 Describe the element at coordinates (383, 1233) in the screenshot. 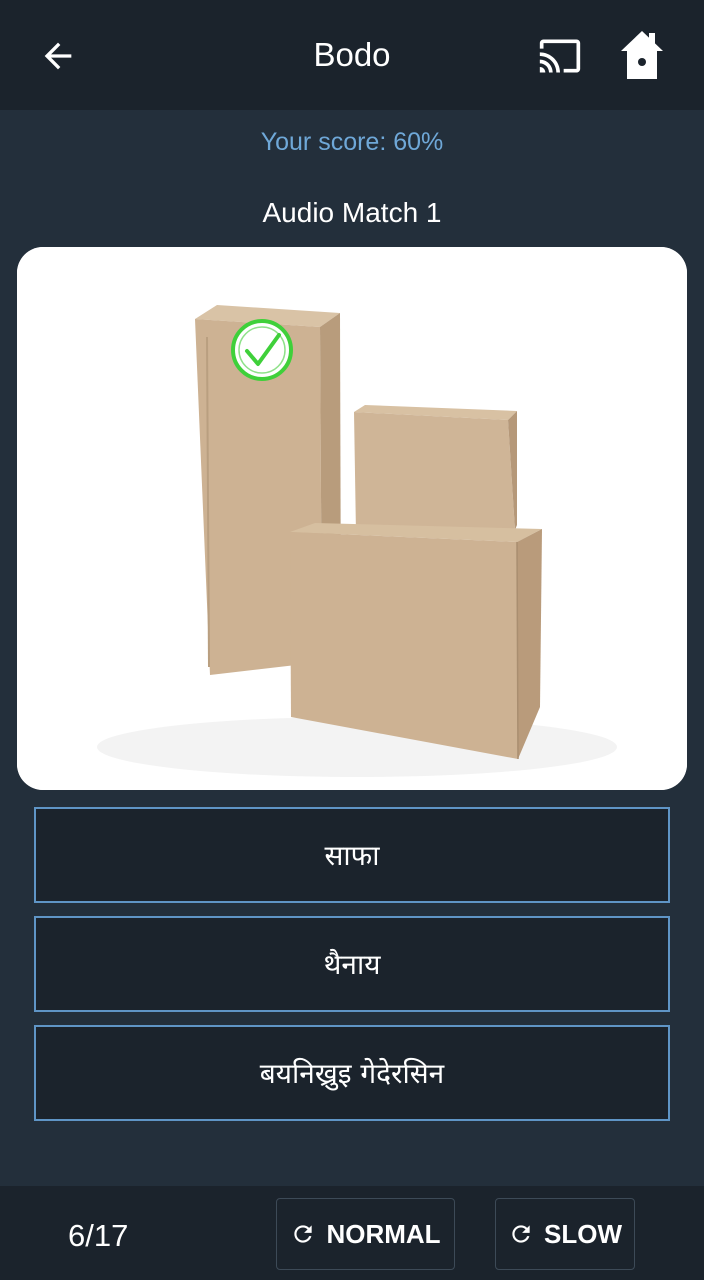

I see `play-normal-label: NORMAL` at that location.